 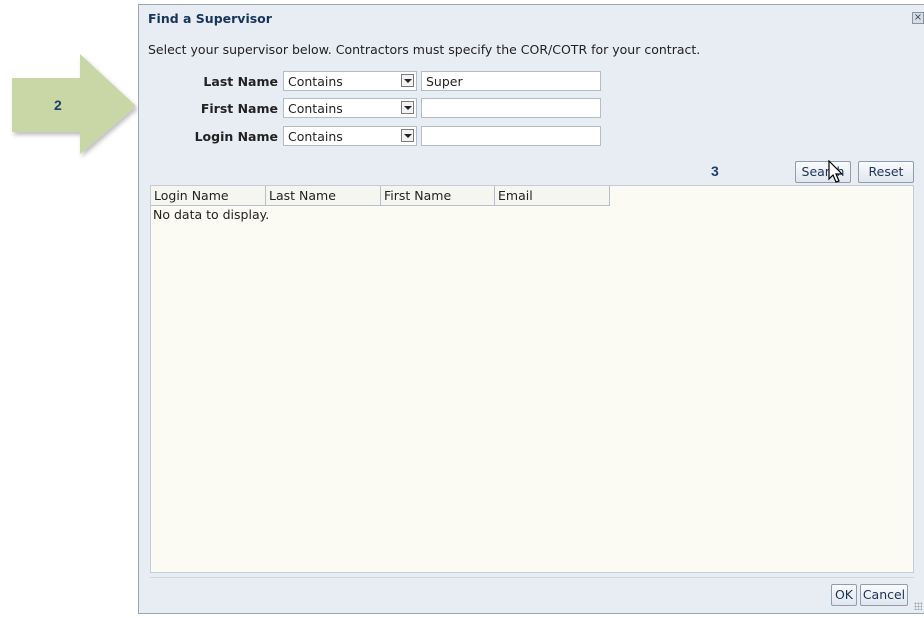 What do you see at coordinates (210, 18) in the screenshot?
I see `dialog-title: Find a Supervisor` at bounding box center [210, 18].